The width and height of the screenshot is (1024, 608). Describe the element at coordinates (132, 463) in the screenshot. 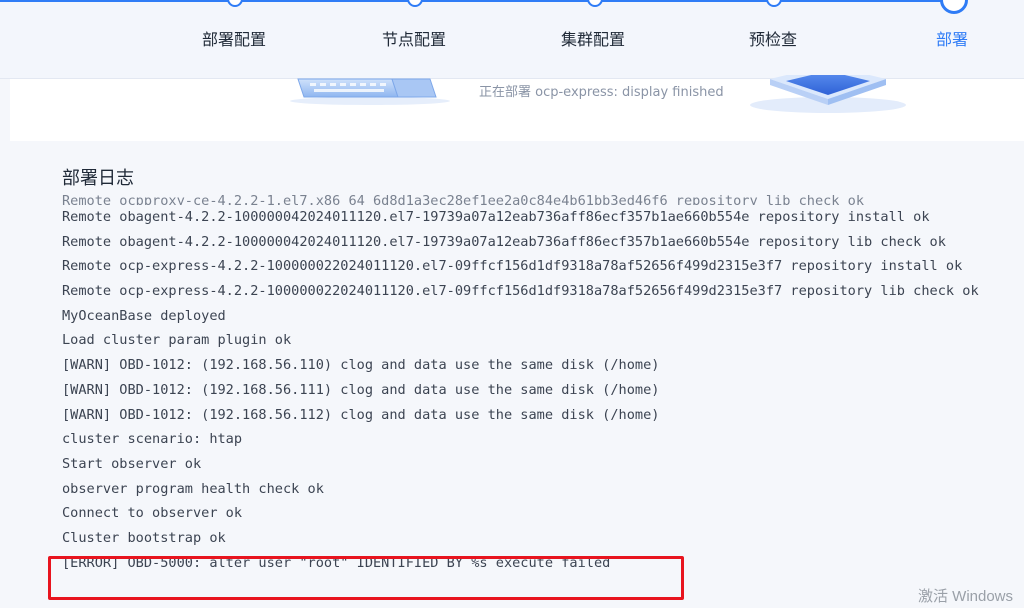

I see `log-line: Start observer ok` at that location.